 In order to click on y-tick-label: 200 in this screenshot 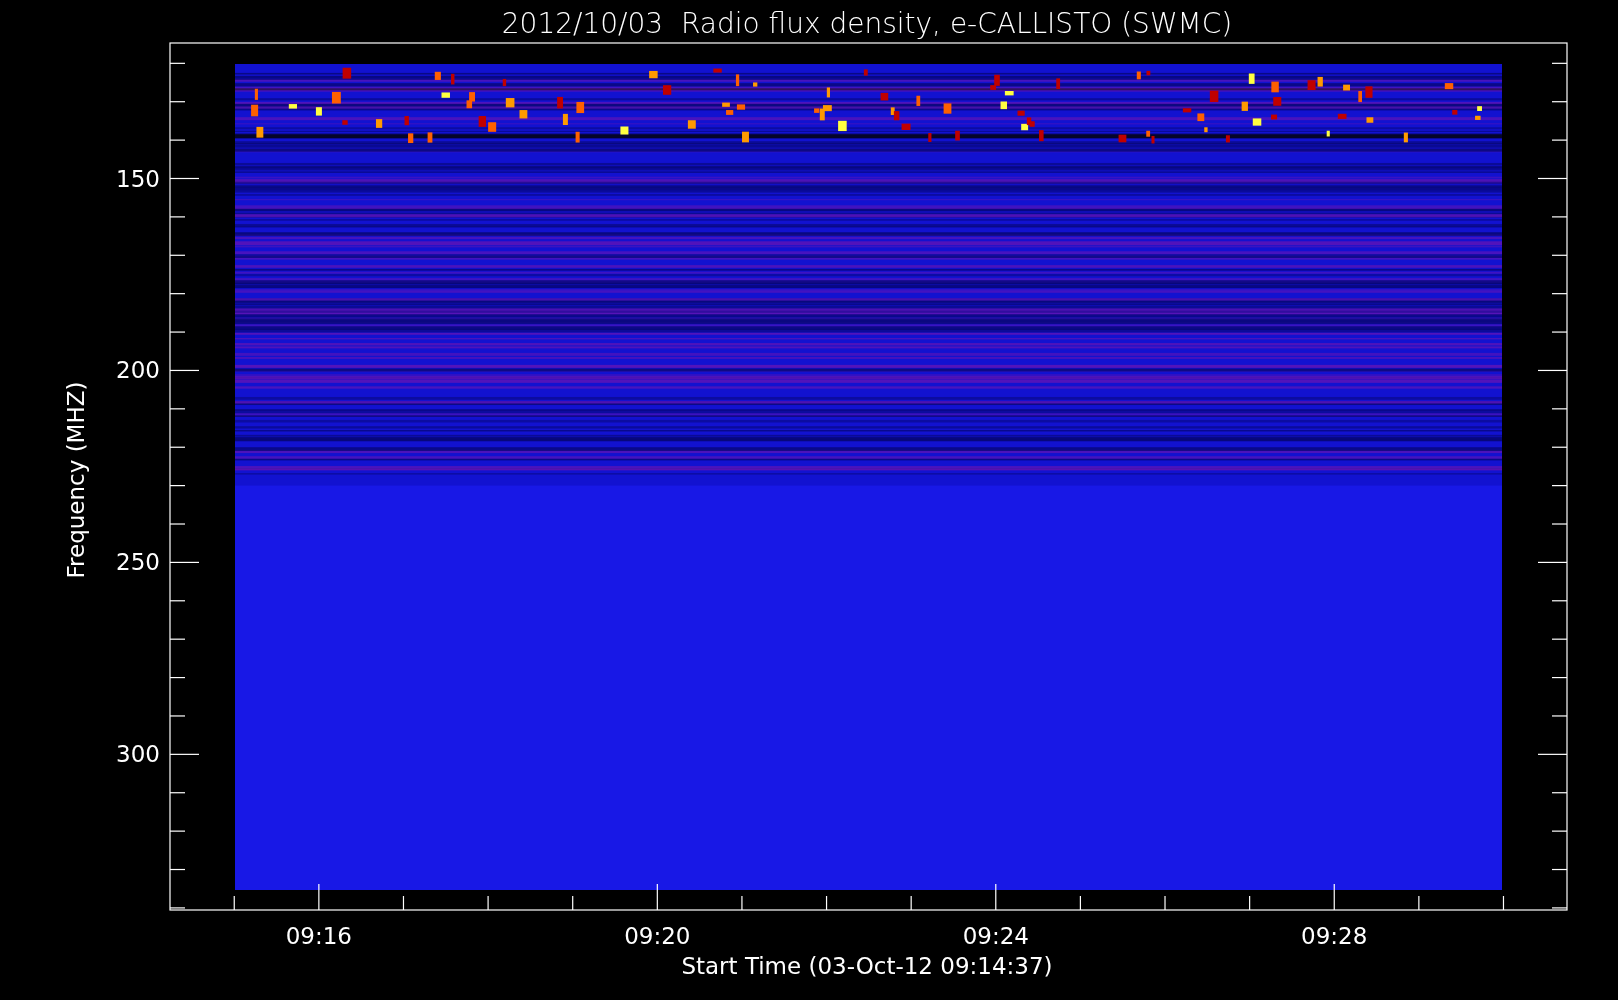, I will do `click(138, 370)`.